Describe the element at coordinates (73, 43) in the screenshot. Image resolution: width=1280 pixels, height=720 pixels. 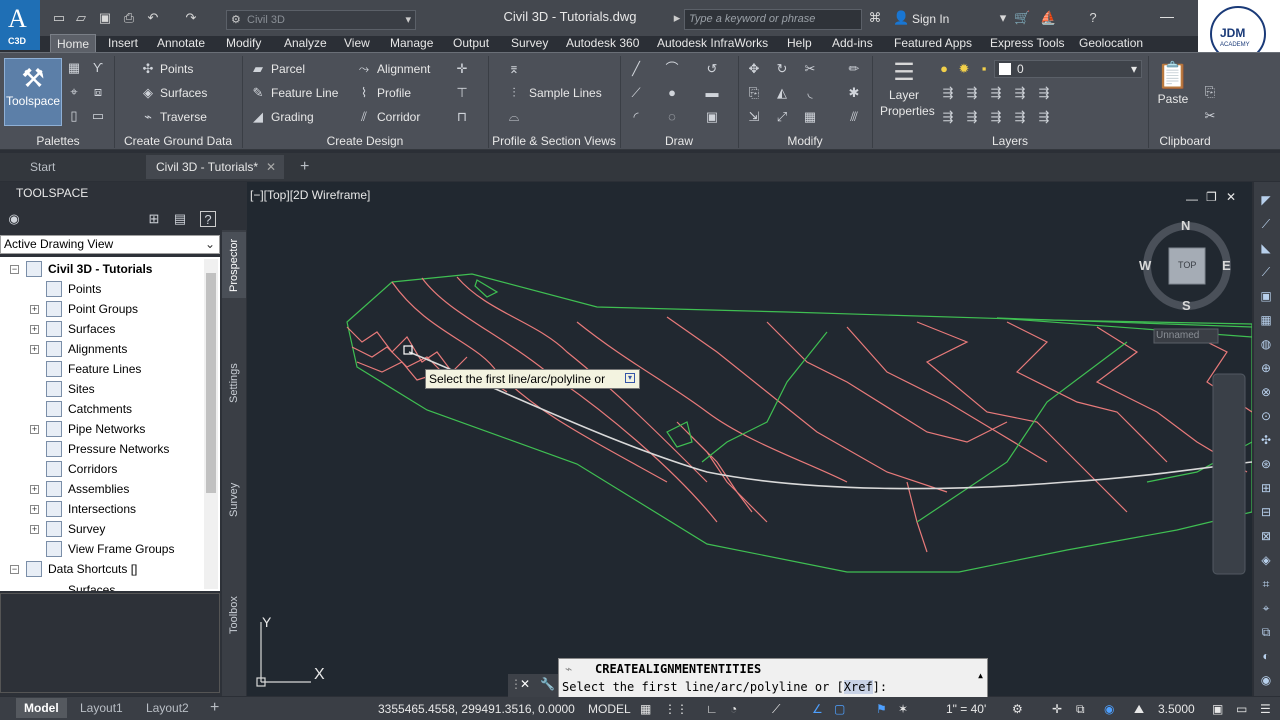
I see `tab-home: Home` at that location.